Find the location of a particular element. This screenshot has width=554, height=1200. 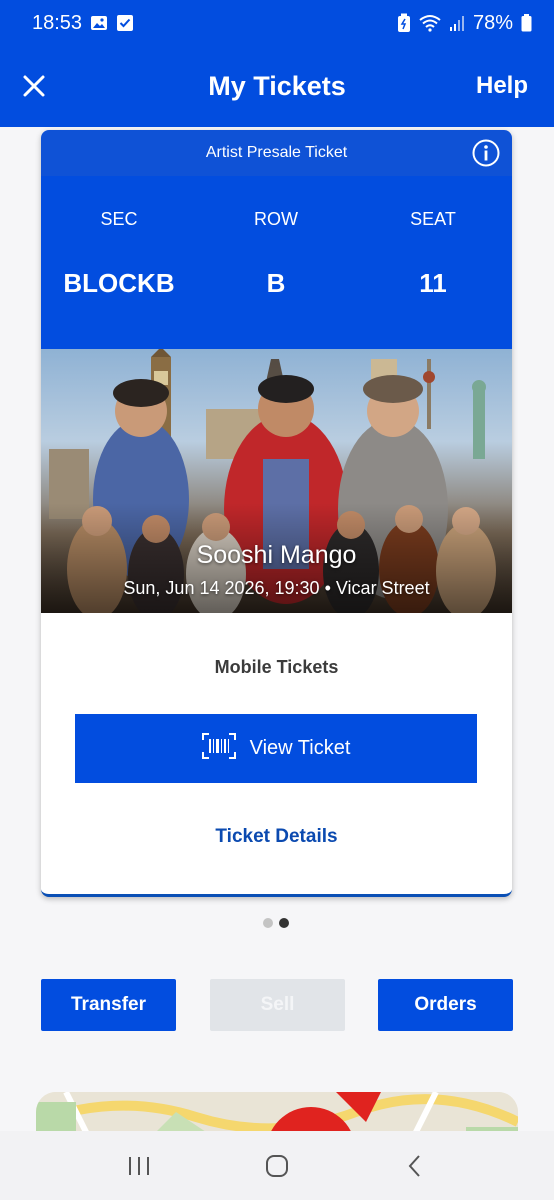

row-label: ROW is located at coordinates (276, 219).